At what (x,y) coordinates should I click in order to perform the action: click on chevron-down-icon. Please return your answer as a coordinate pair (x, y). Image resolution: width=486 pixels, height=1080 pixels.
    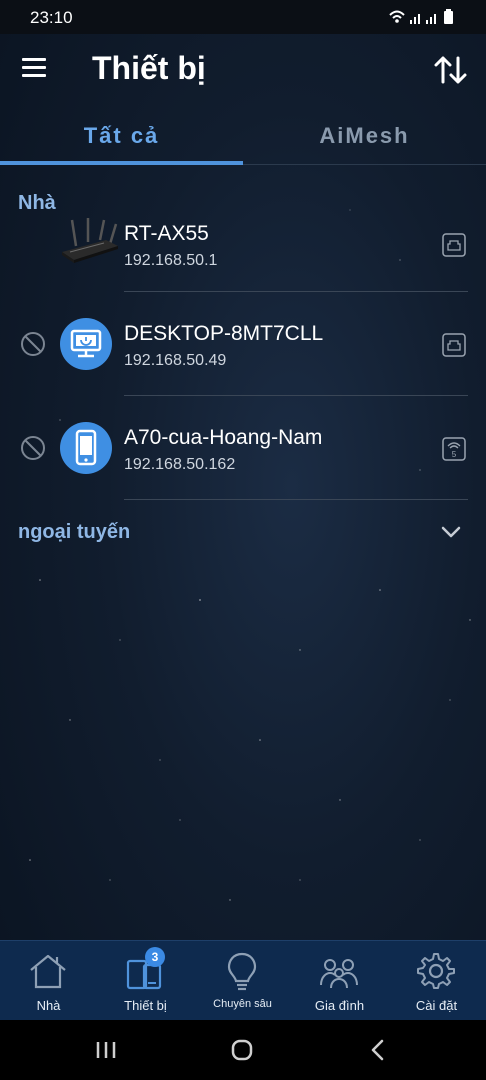
    Looking at the image, I should click on (451, 532).